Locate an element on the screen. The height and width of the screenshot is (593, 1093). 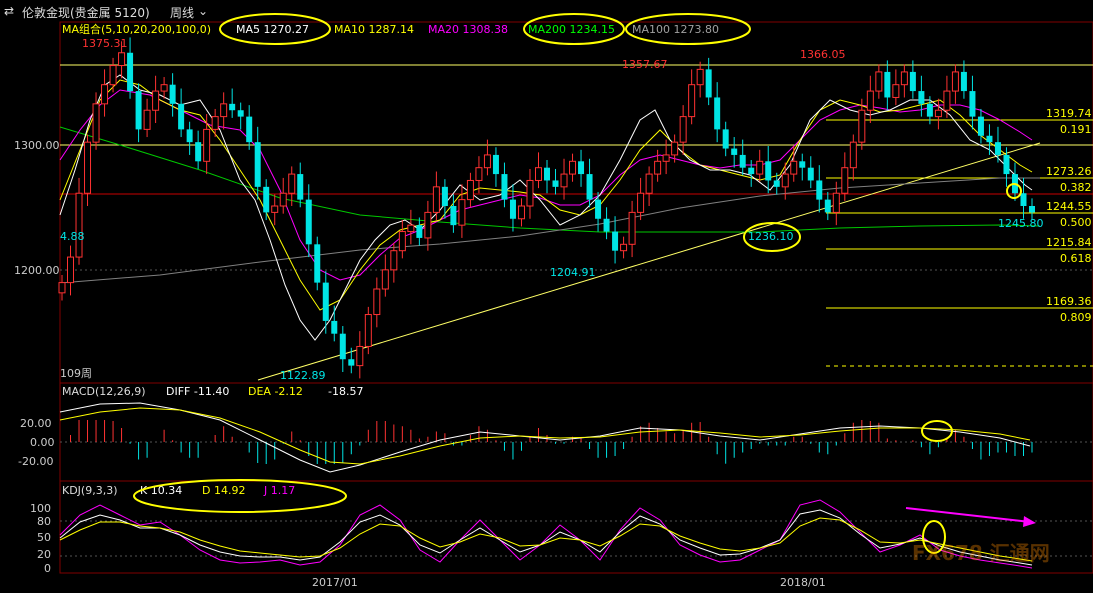
fib-price: 1273.26 is located at coordinates (1069, 171).